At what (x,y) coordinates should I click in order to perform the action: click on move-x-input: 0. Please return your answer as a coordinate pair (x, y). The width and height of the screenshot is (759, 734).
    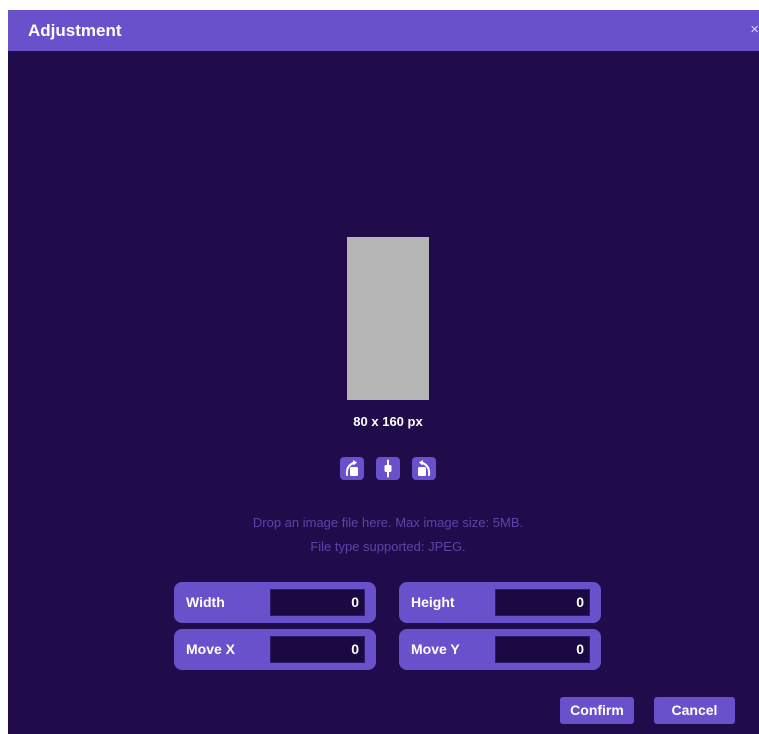
    Looking at the image, I should click on (317, 649).